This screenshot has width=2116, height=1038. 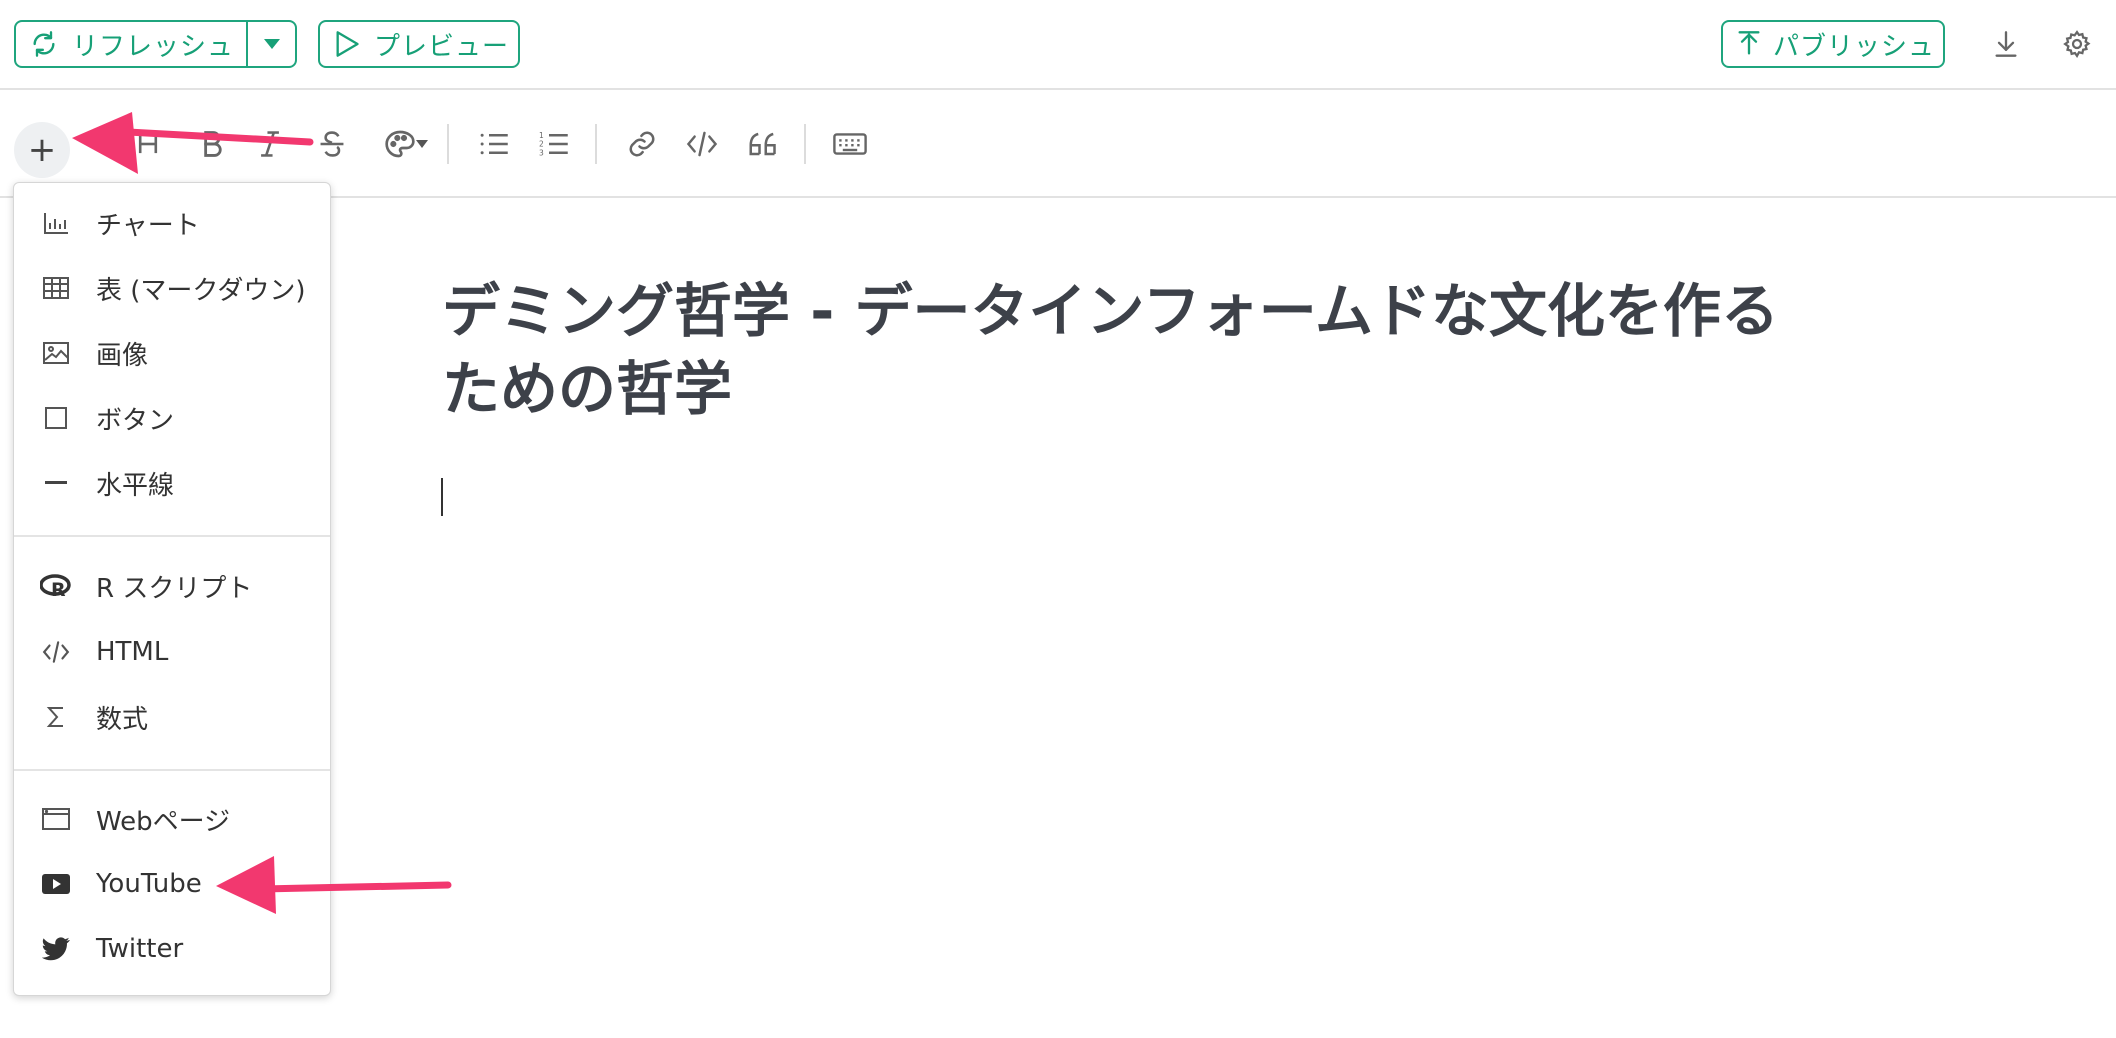 What do you see at coordinates (193, 143) in the screenshot?
I see `annotation-arrow-insert` at bounding box center [193, 143].